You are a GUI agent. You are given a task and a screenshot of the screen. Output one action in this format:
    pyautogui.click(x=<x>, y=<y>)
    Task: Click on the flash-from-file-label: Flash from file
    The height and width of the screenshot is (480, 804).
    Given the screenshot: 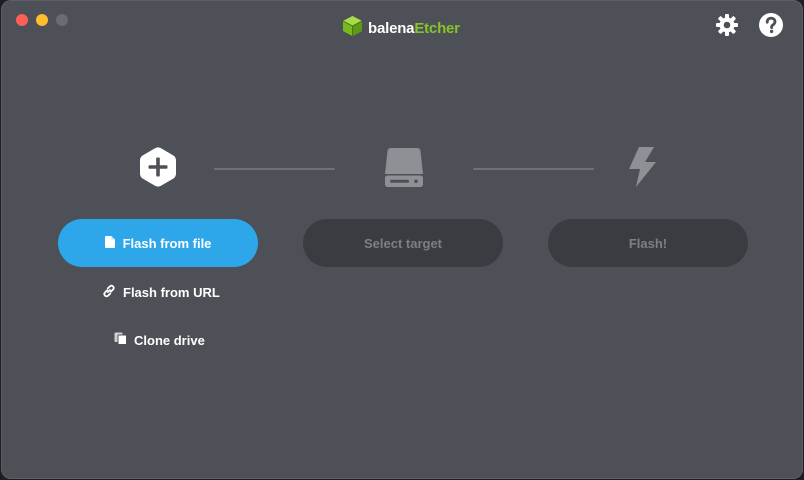 What is the action you would take?
    pyautogui.click(x=167, y=243)
    